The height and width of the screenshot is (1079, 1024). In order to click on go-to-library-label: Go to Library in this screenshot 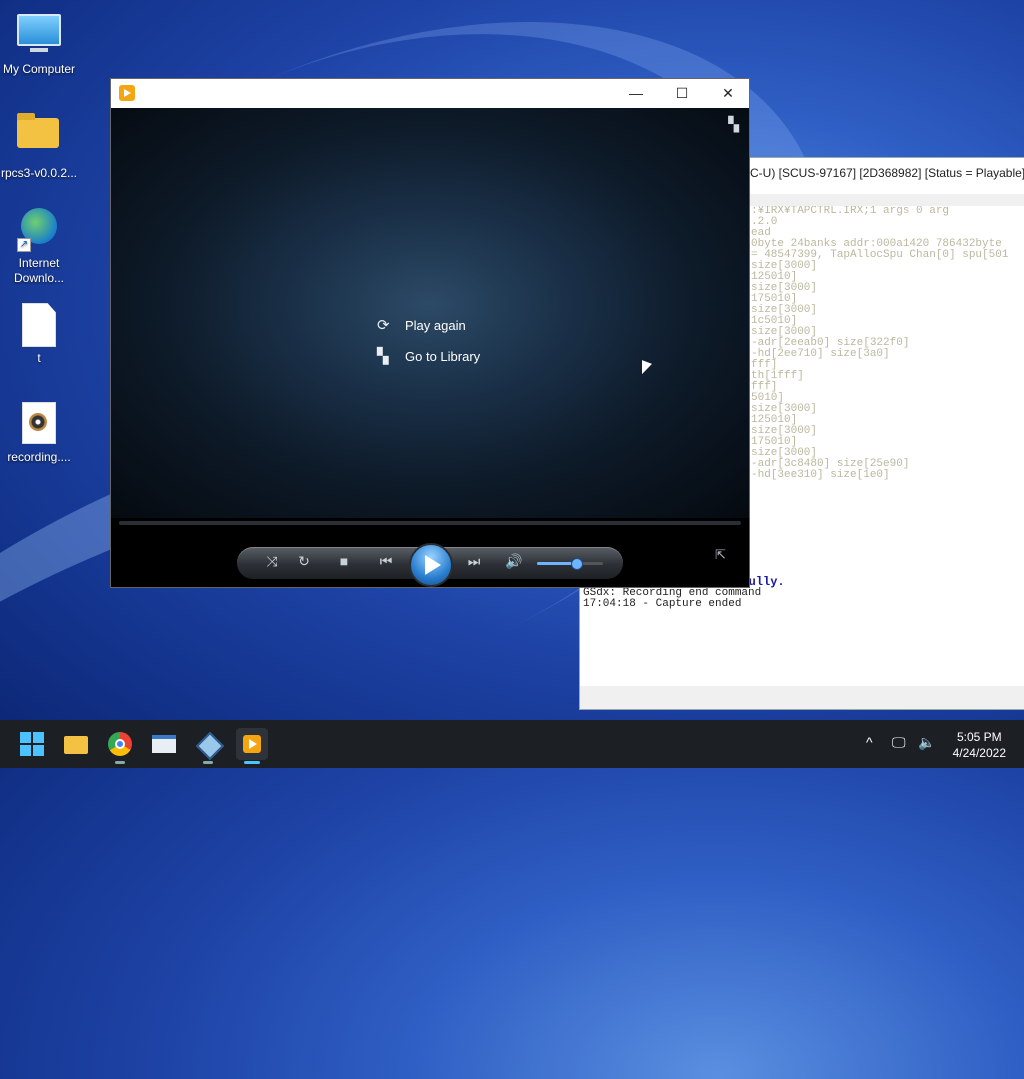, I will do `click(443, 356)`.